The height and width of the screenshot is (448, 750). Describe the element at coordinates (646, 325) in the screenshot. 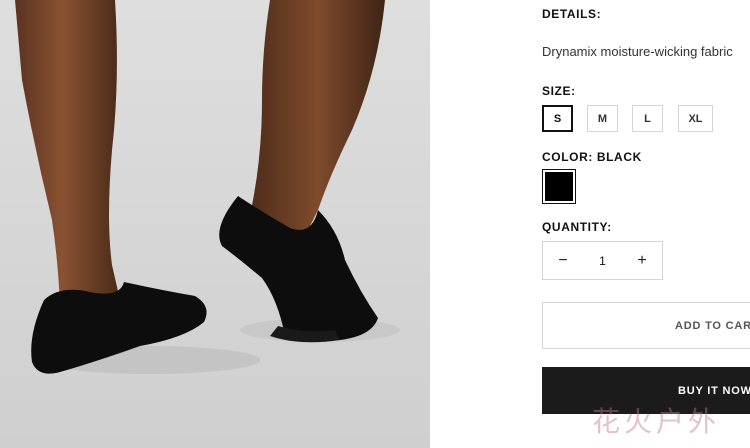

I see `add-to-cart-button: ADD TO CART` at that location.